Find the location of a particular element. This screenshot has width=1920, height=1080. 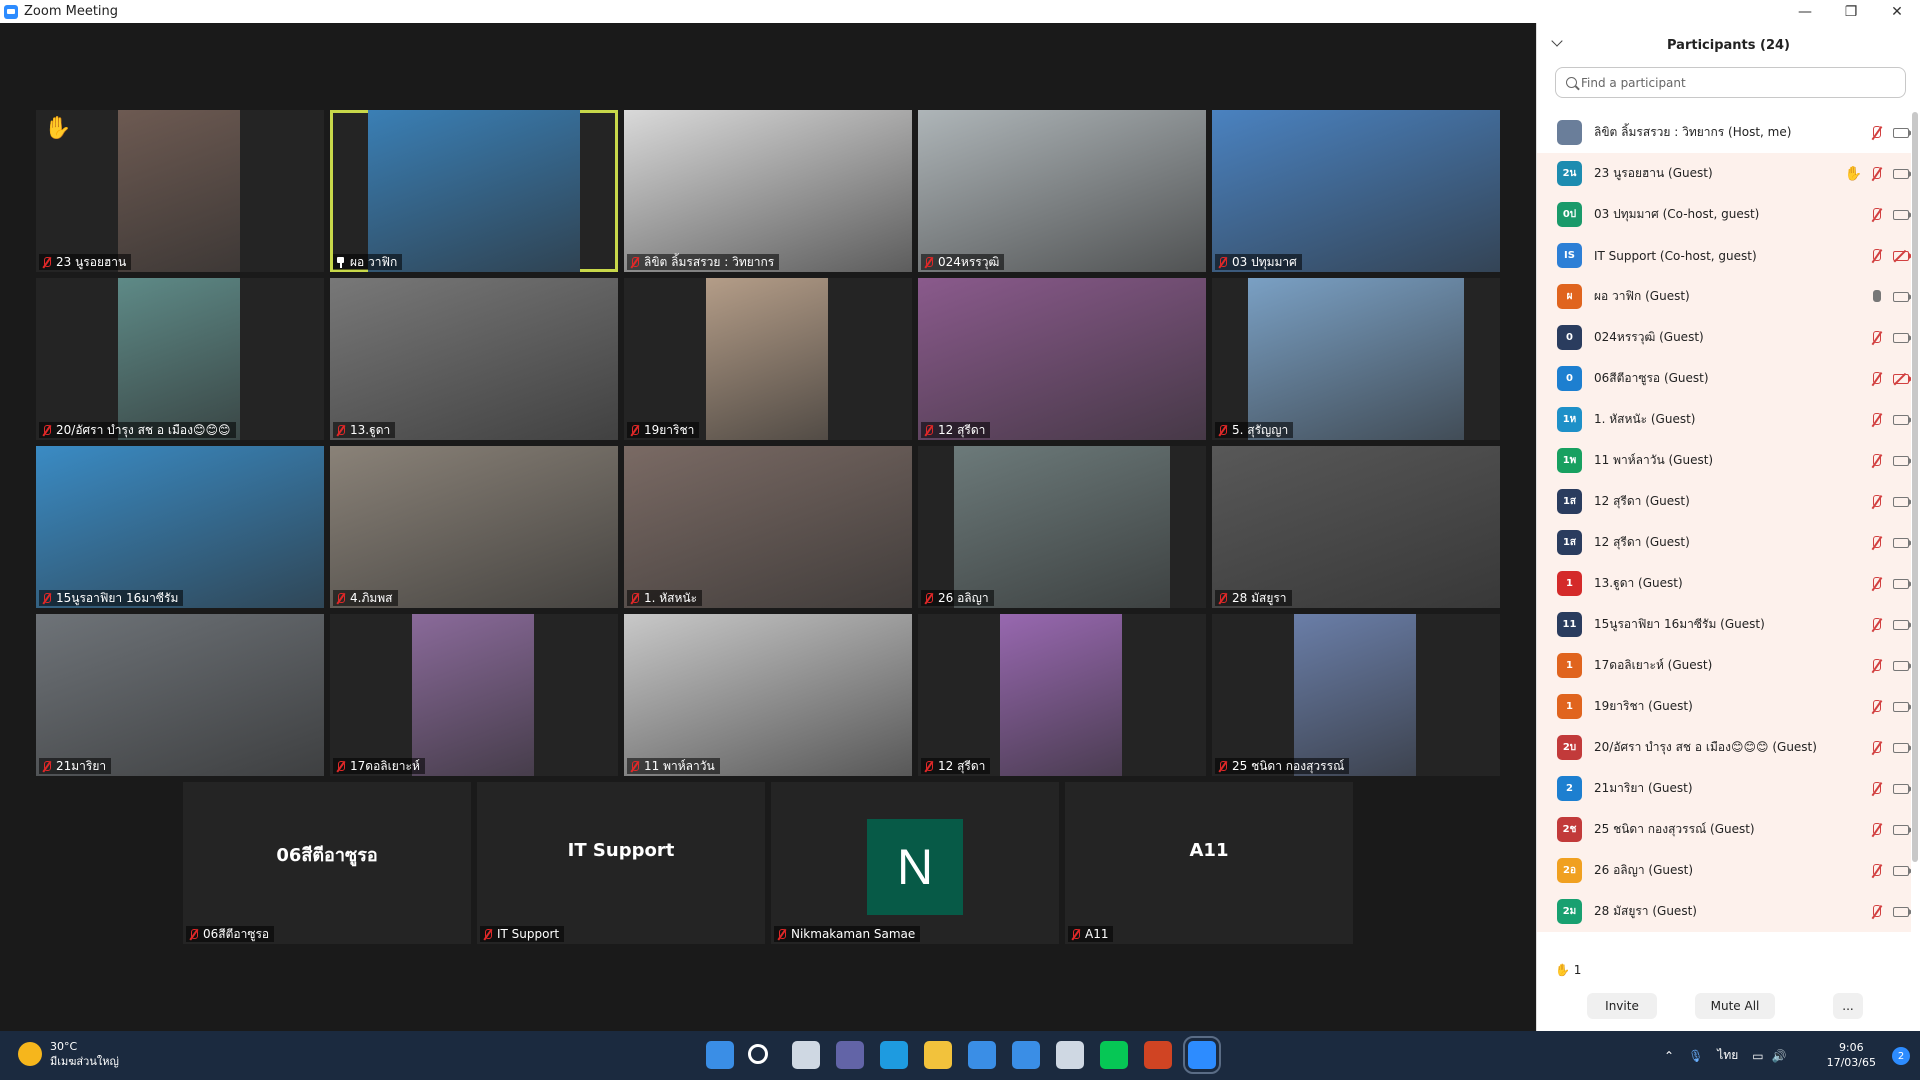

video-tile: 17ดอลิเยาะห์ is located at coordinates (474, 695).